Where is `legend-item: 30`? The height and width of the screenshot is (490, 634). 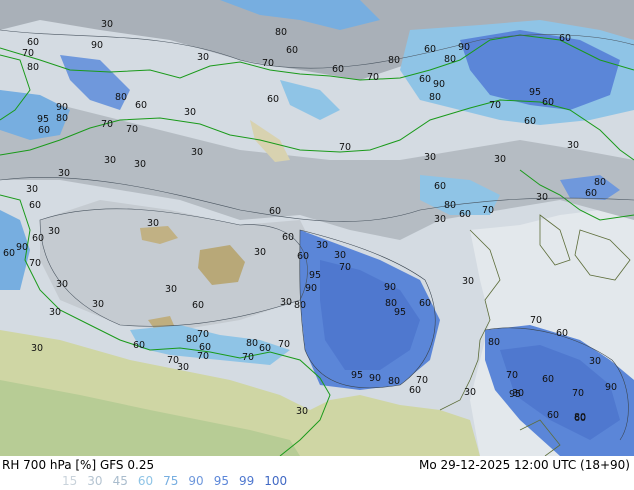
legend-item: 30 is located at coordinates (95, 481).